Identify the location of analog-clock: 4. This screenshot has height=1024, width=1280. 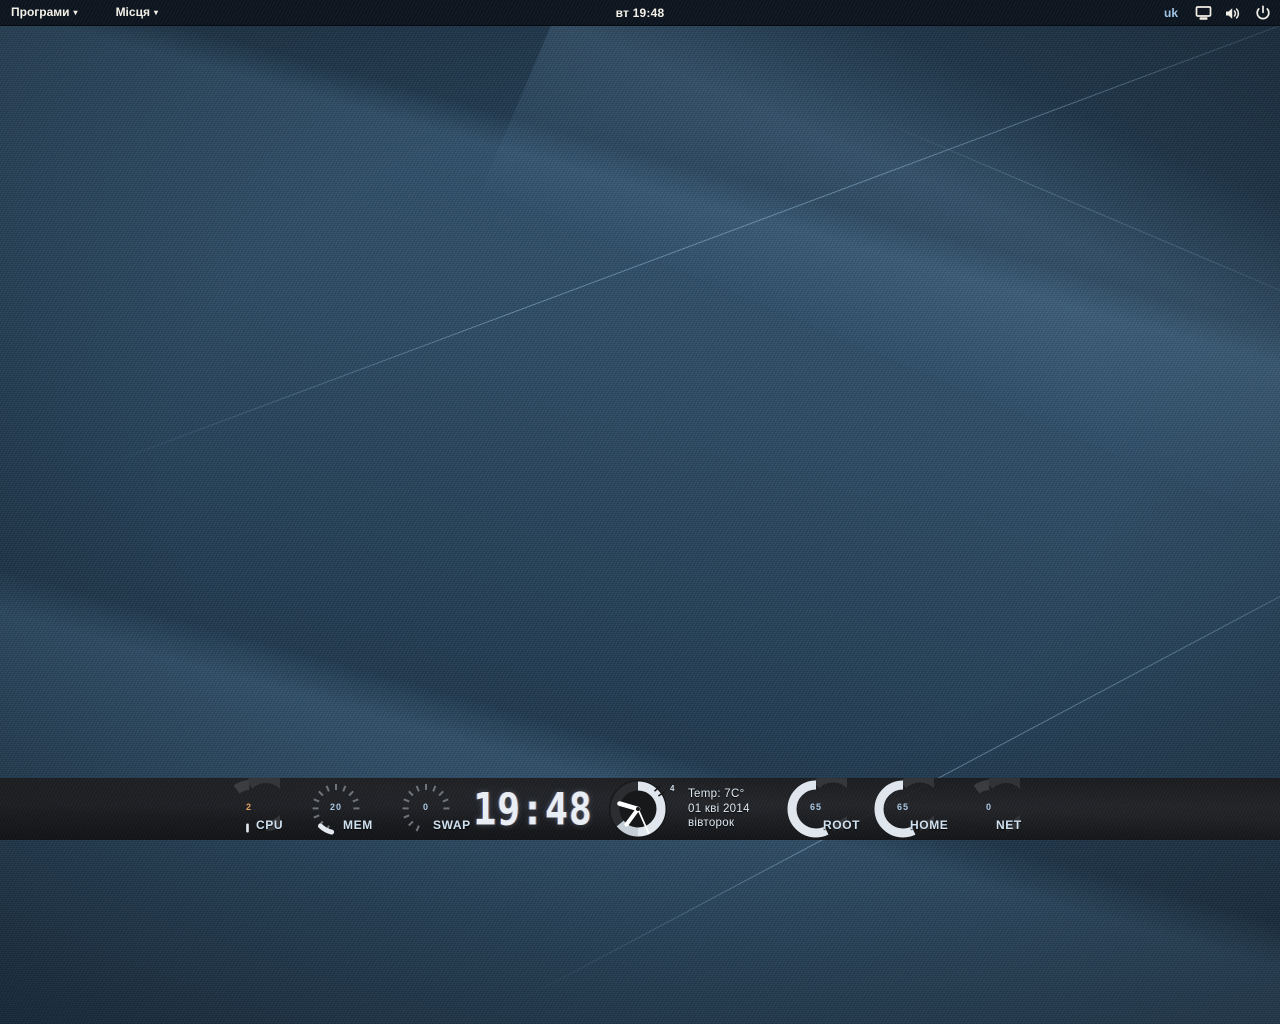
(640, 809).